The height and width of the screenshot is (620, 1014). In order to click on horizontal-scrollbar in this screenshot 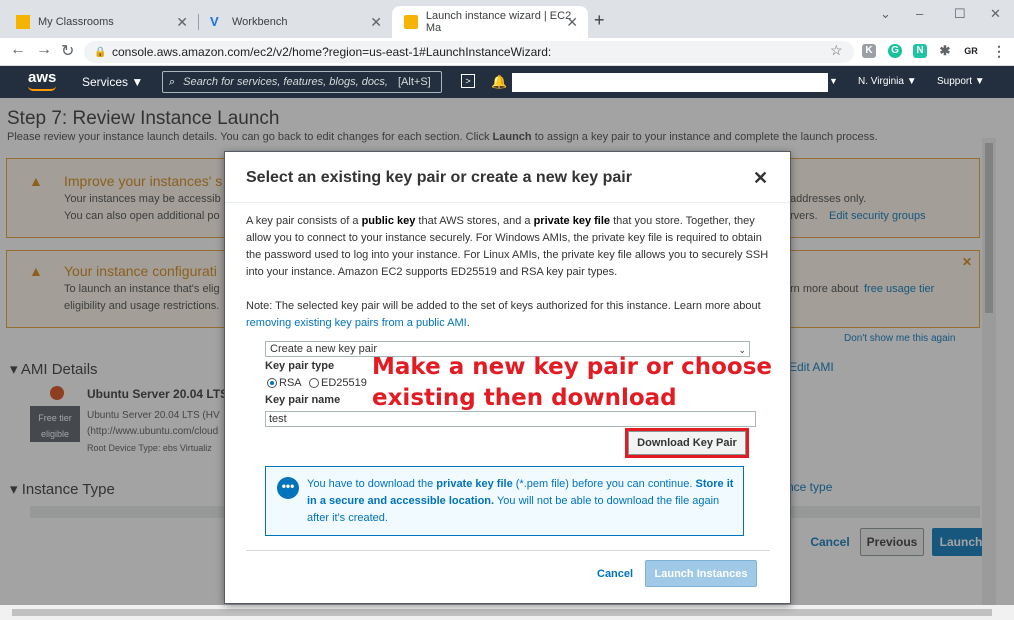, I will do `click(507, 612)`.